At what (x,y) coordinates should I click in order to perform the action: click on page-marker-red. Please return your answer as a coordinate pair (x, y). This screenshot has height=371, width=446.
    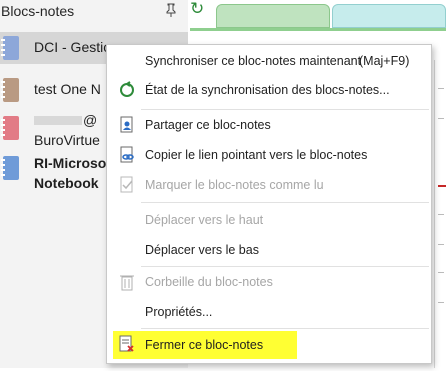
    Looking at the image, I should click on (442, 186).